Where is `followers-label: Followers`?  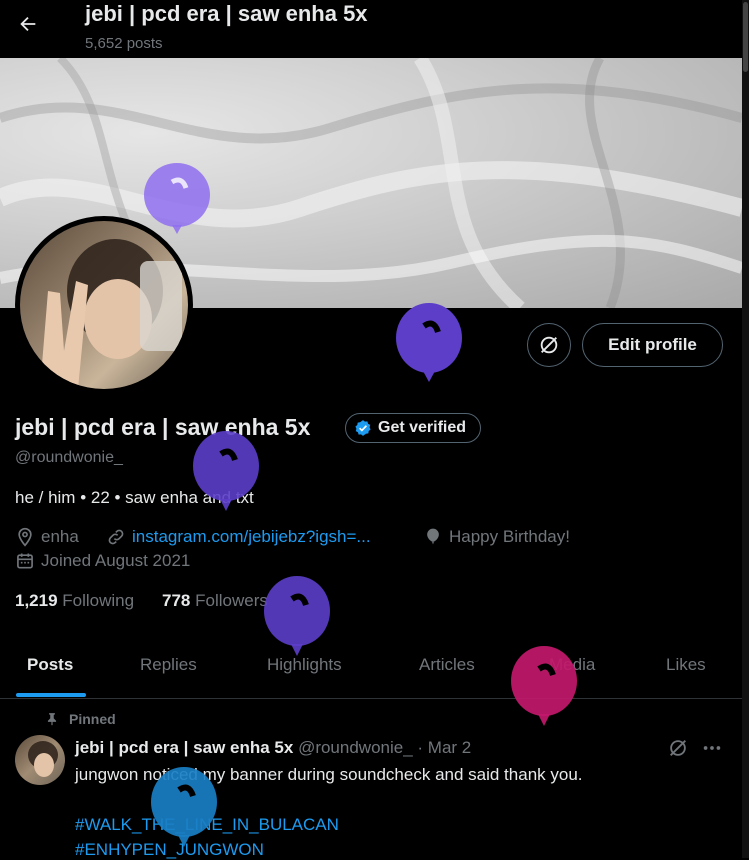 followers-label: Followers is located at coordinates (231, 600).